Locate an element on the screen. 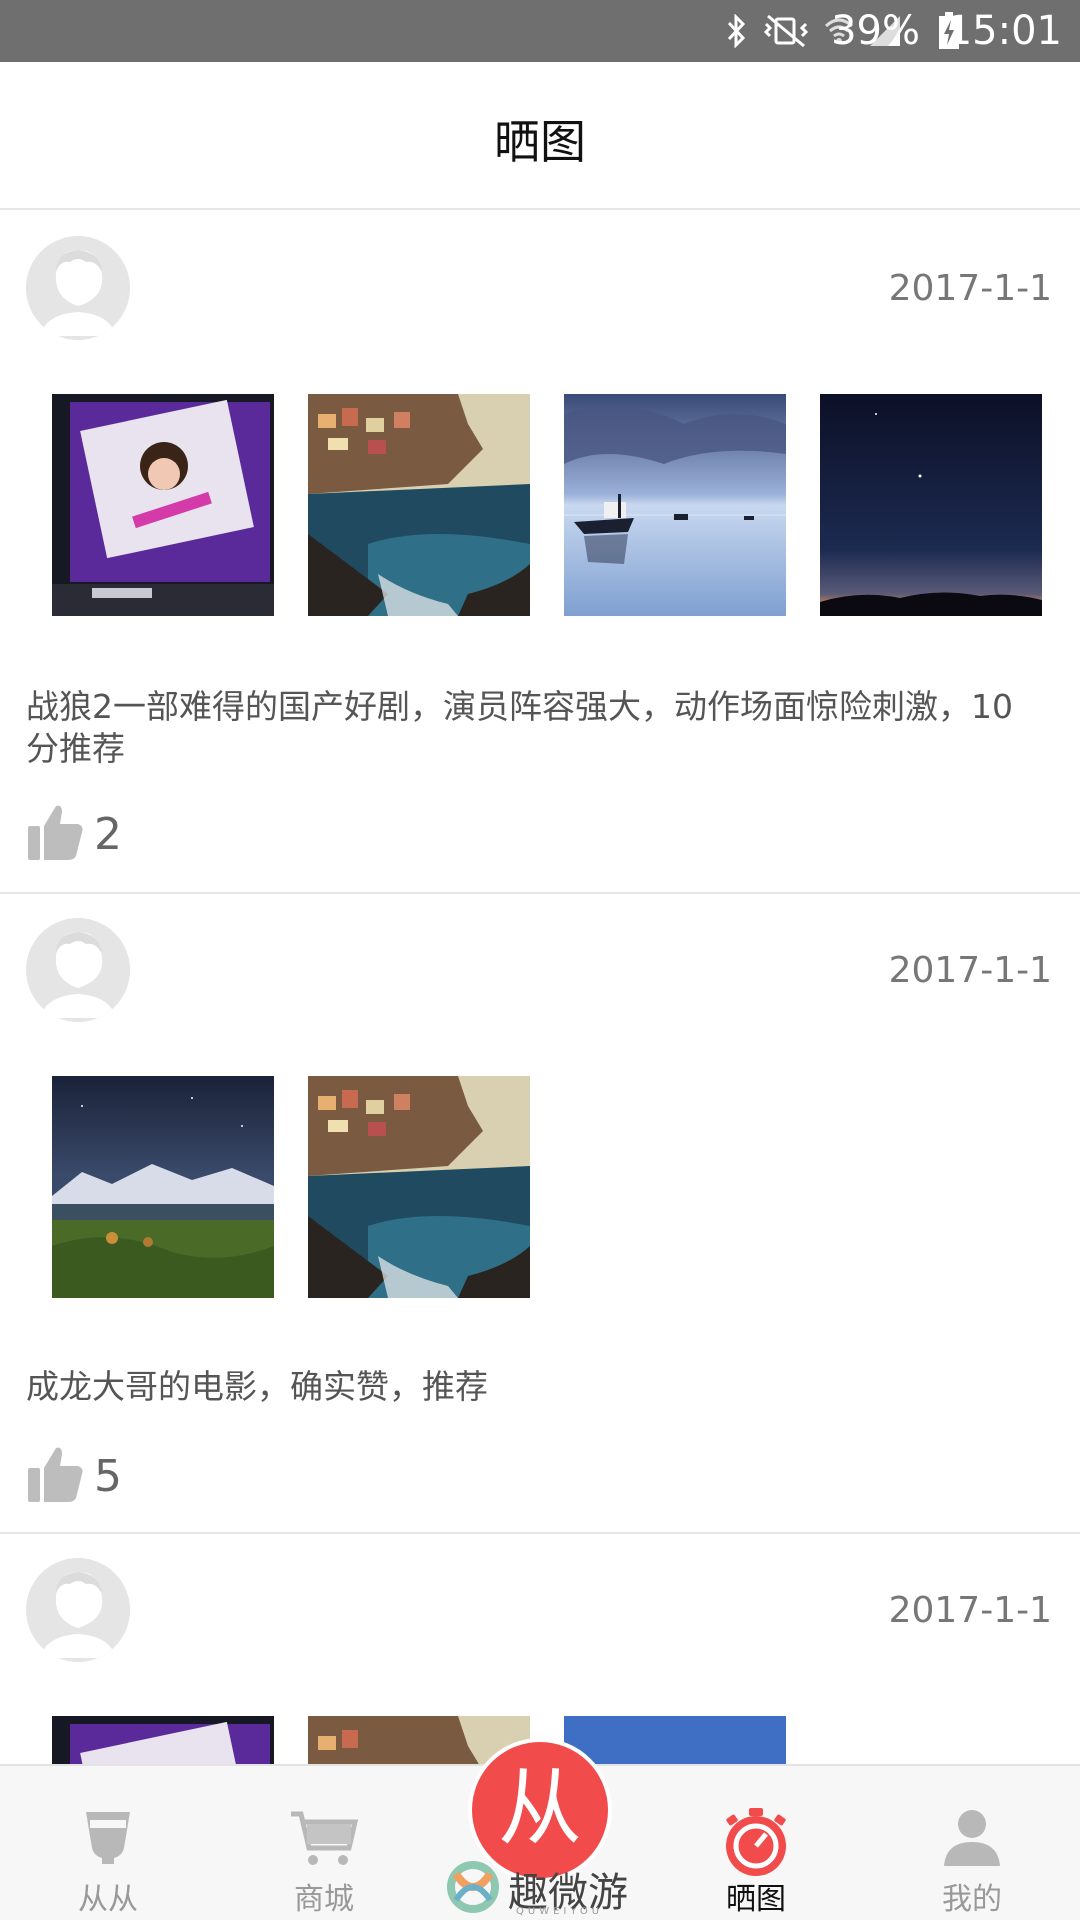  boat-lake-photo is located at coordinates (675, 505).